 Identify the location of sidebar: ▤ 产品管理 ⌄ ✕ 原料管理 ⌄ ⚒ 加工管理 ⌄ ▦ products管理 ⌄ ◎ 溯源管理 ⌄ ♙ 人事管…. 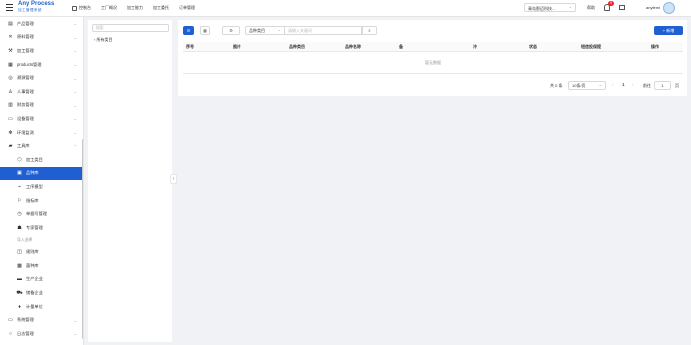
(42, 181).